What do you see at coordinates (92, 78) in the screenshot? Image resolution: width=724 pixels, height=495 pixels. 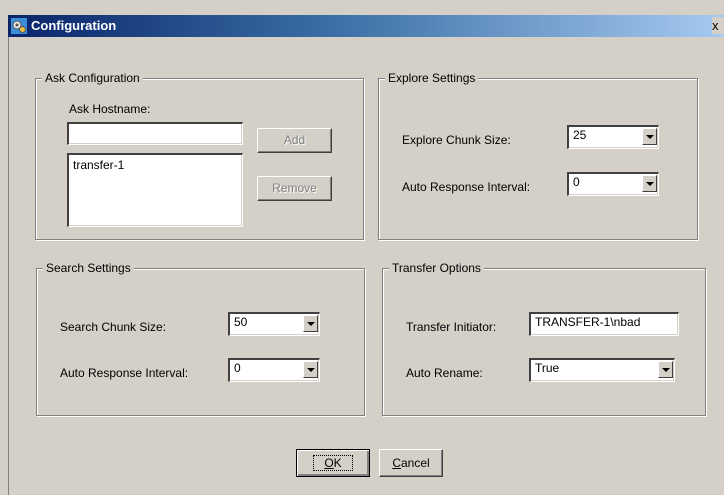 I see `ask-configuration-legend: Ask Configuration` at bounding box center [92, 78].